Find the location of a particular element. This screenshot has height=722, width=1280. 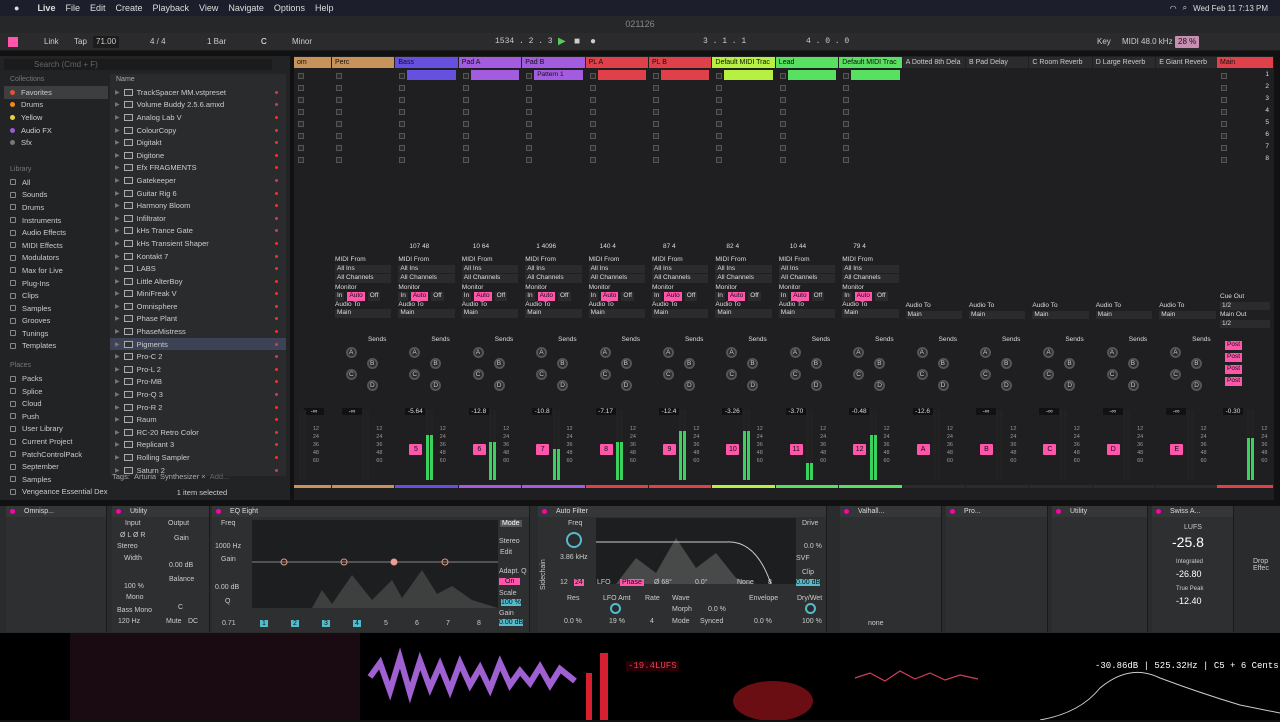

scene-launch-button: 2 is located at coordinates (1267, 87).